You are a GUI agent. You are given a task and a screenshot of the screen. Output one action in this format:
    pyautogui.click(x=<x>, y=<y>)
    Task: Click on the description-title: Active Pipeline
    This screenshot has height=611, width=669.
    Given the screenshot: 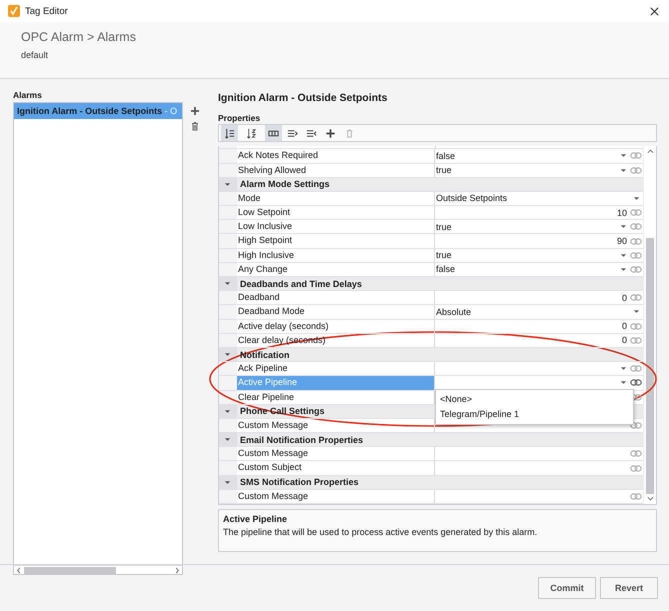 What is the action you would take?
    pyautogui.click(x=255, y=519)
    